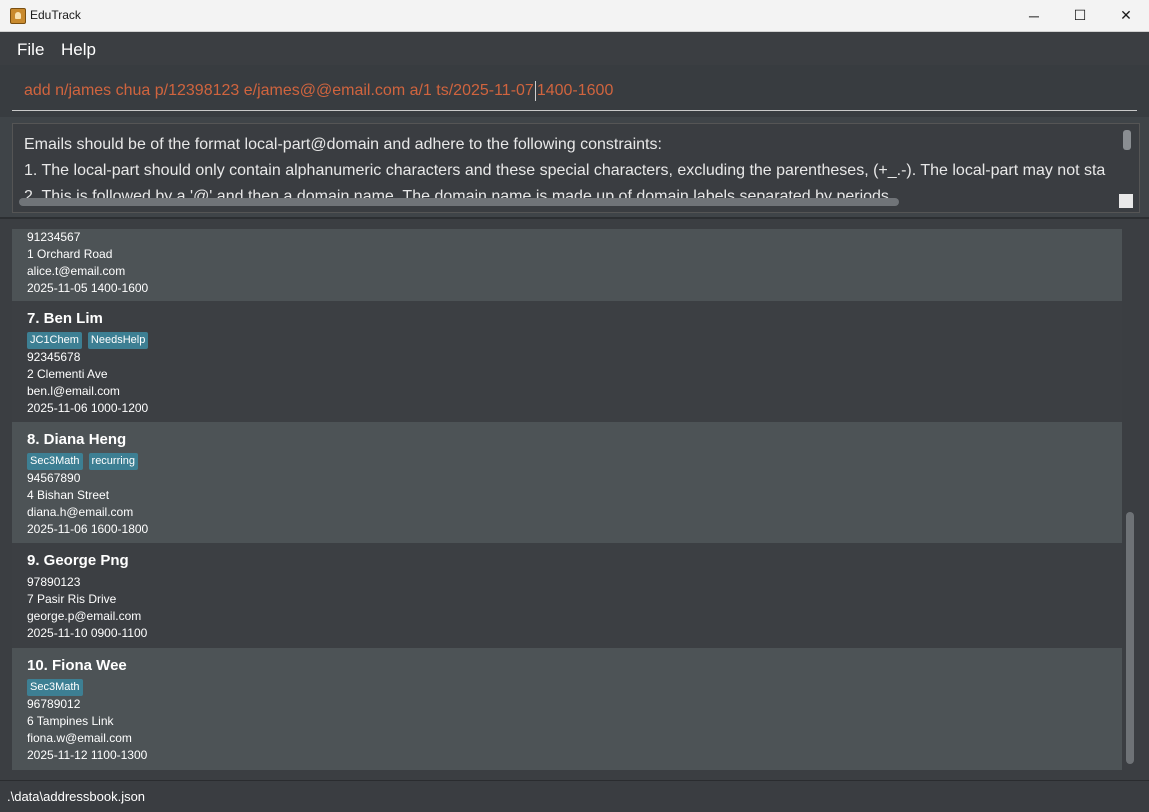 Image resolution: width=1149 pixels, height=812 pixels. What do you see at coordinates (87, 633) in the screenshot?
I see `person-slot: 2025-11-10 0900-1100` at bounding box center [87, 633].